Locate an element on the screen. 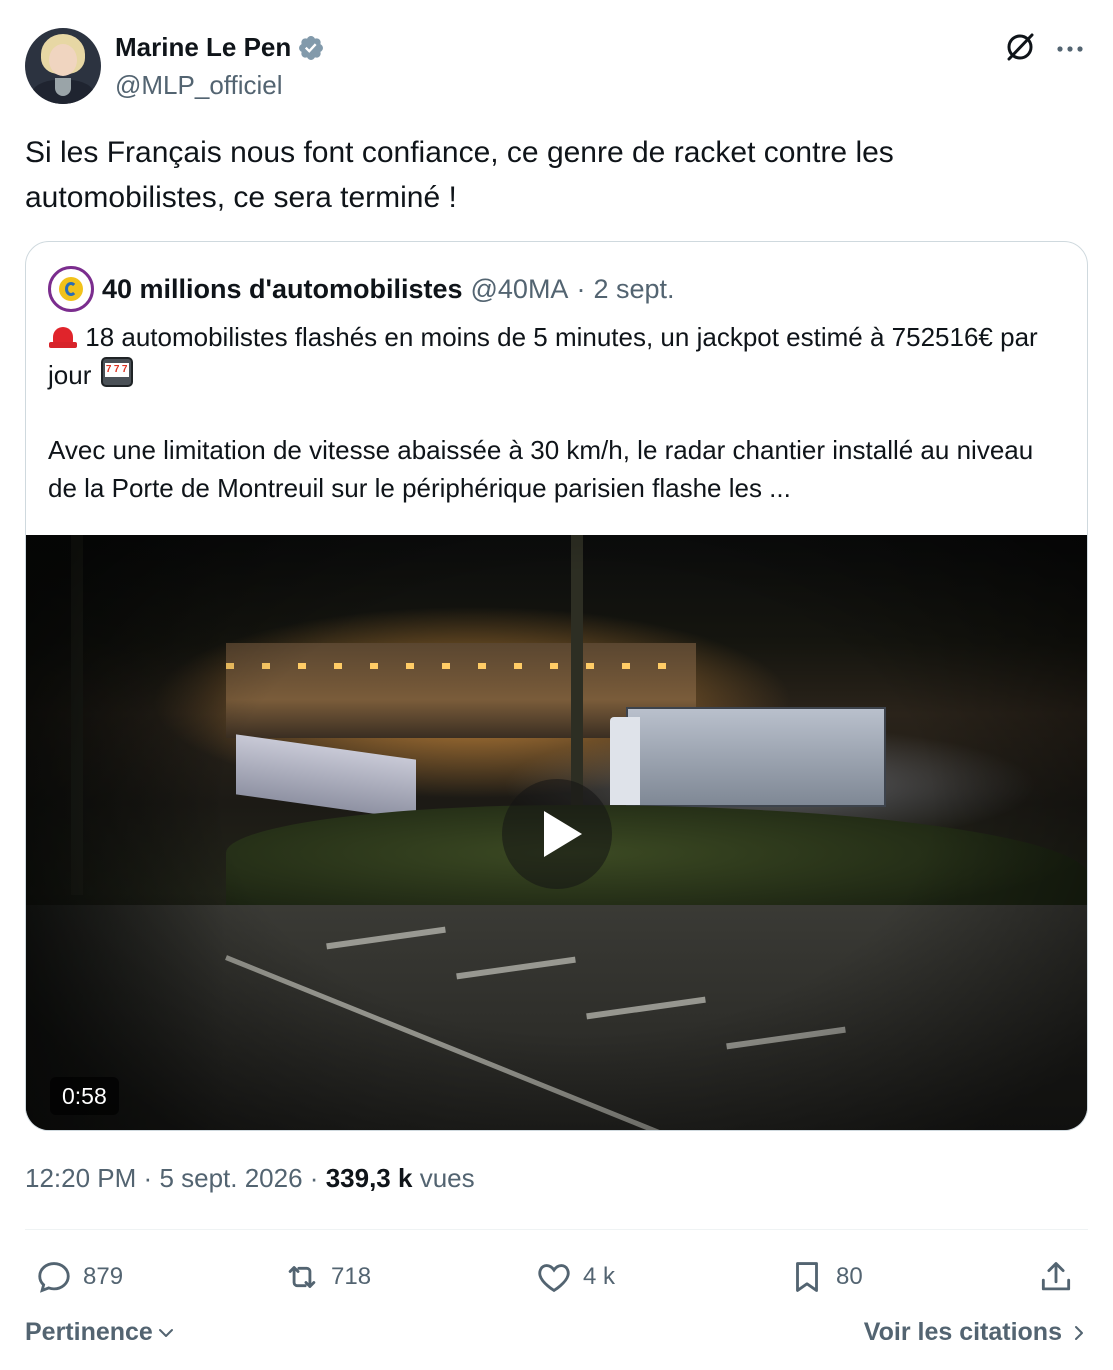 This screenshot has height=1370, width=1113. like-button: 4 k is located at coordinates (575, 1277).